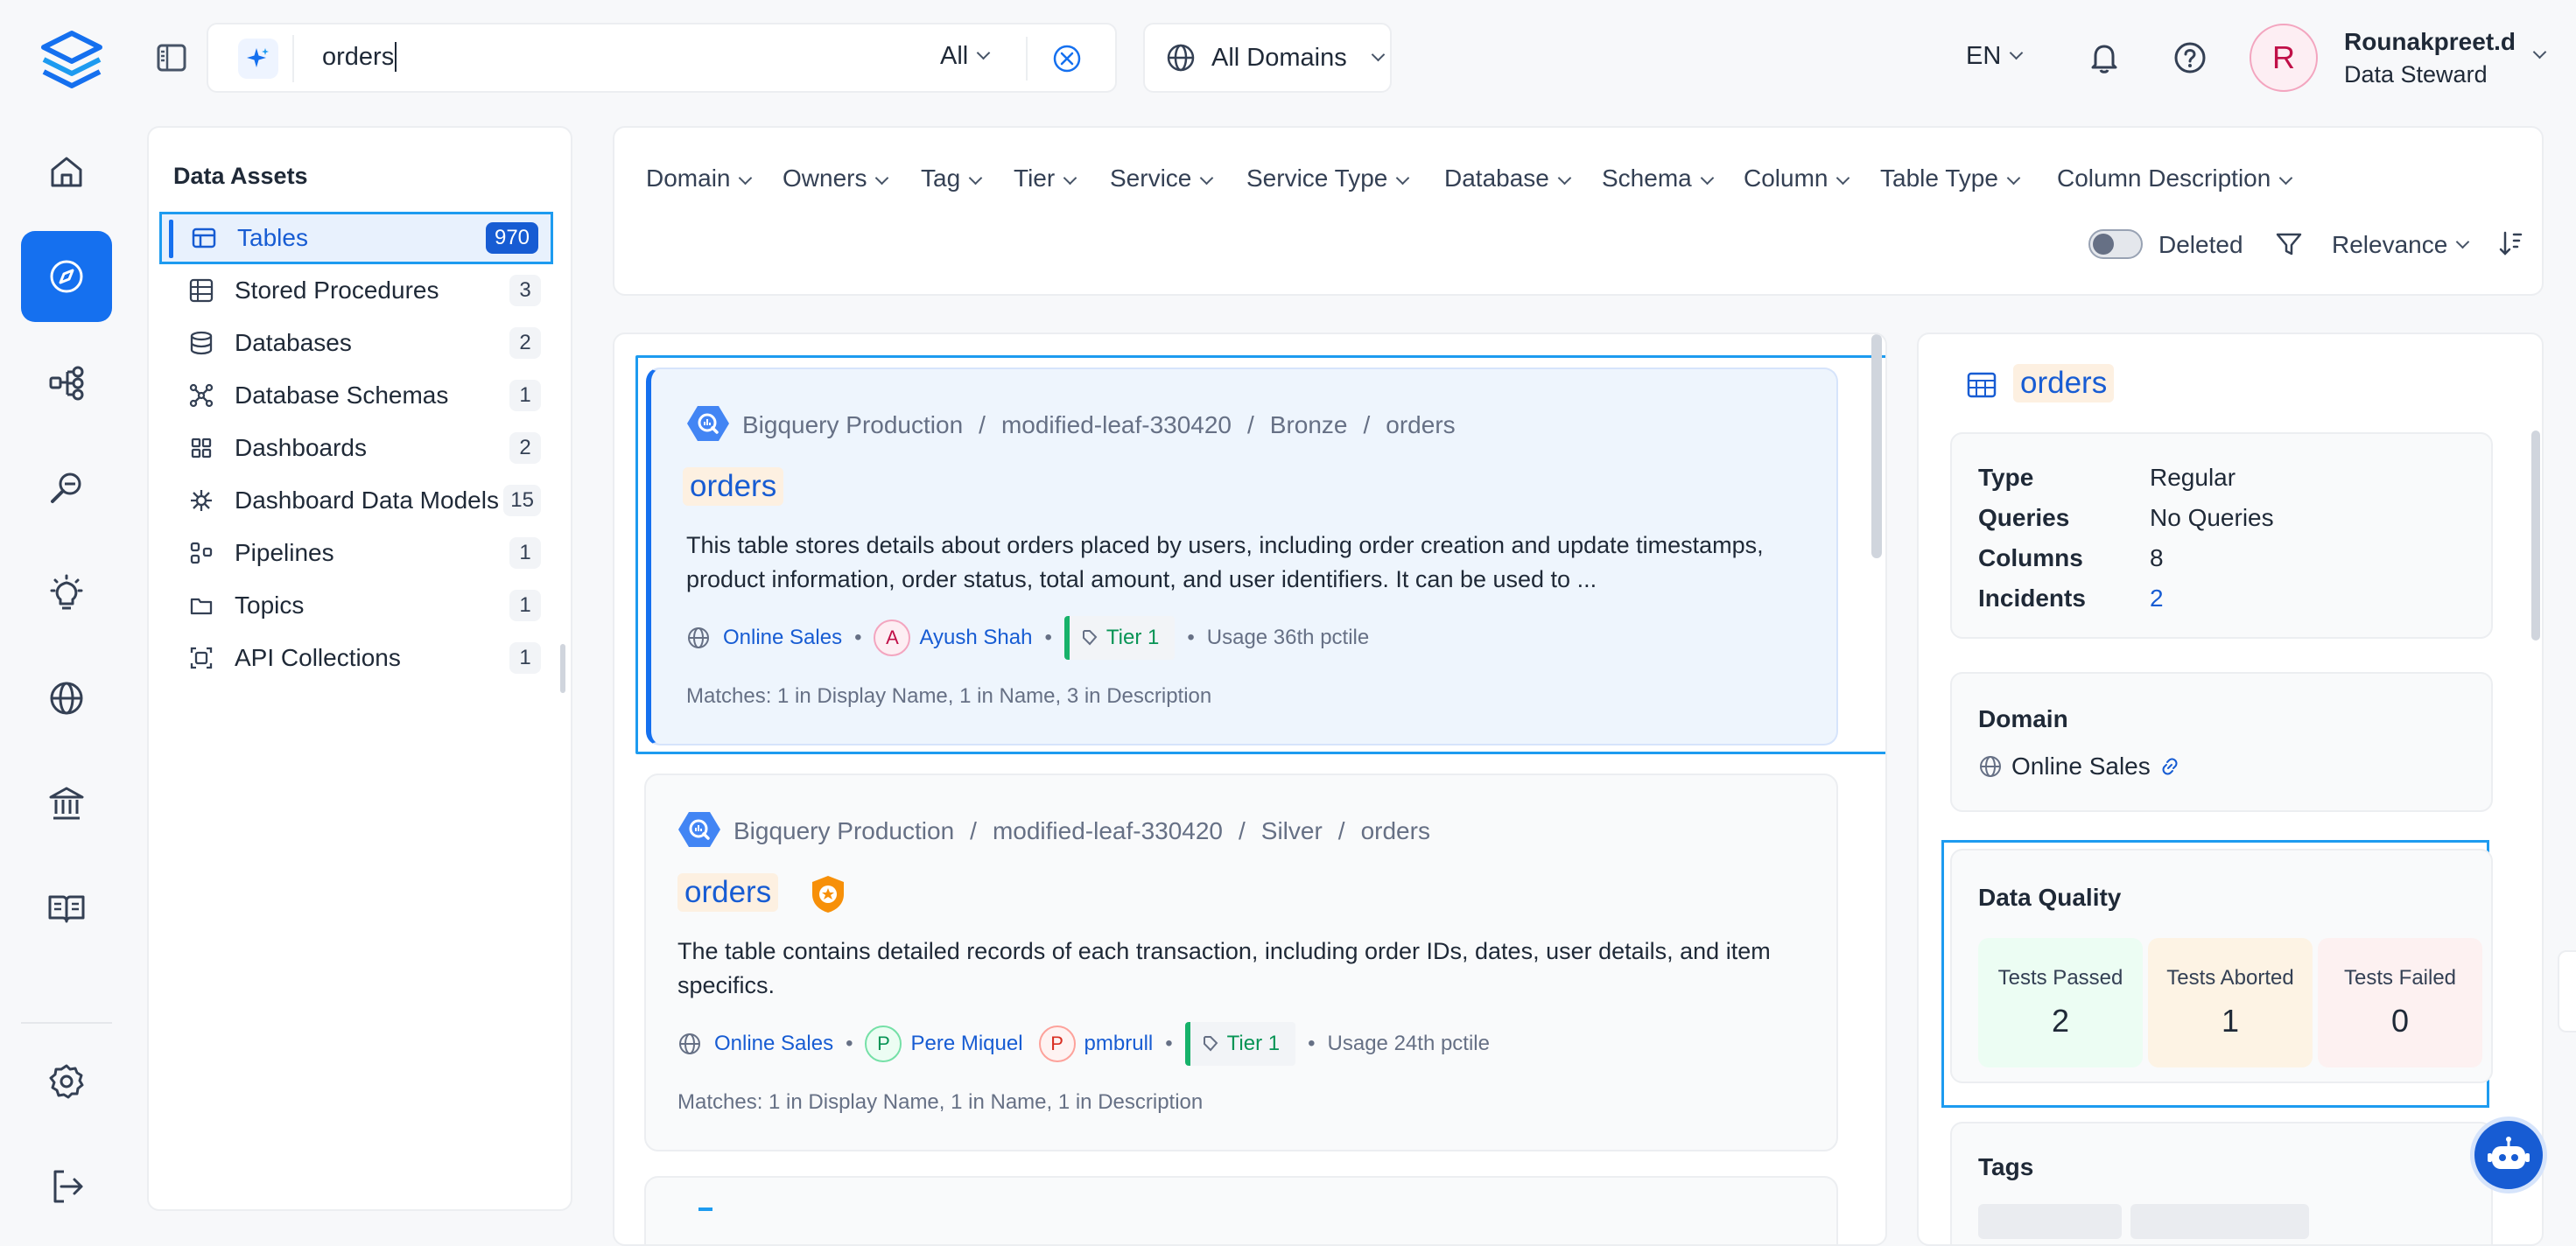 The height and width of the screenshot is (1246, 2576). Describe the element at coordinates (356, 658) in the screenshot. I see `asset-item-api-collections: API Collections 1` at that location.